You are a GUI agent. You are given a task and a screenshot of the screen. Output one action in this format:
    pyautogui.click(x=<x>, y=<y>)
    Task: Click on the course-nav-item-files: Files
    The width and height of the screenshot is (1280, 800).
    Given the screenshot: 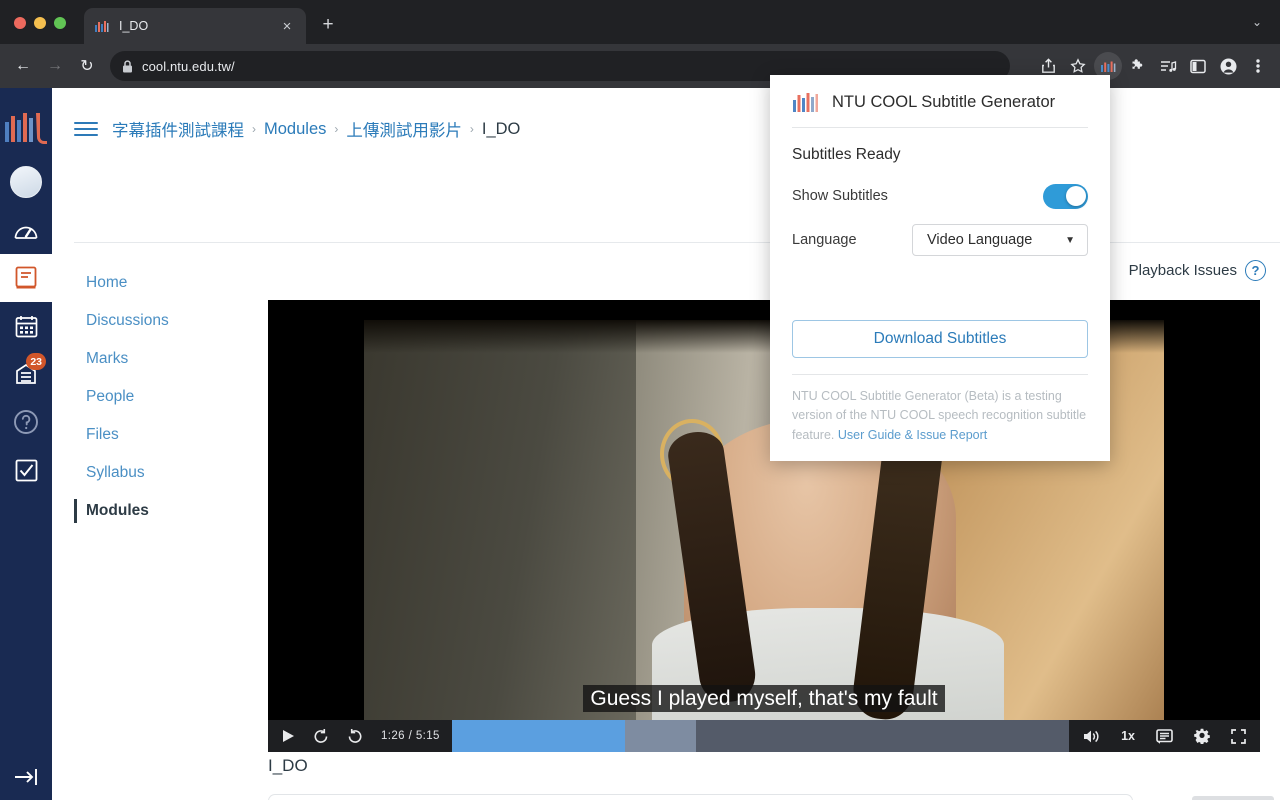 What is the action you would take?
    pyautogui.click(x=160, y=435)
    